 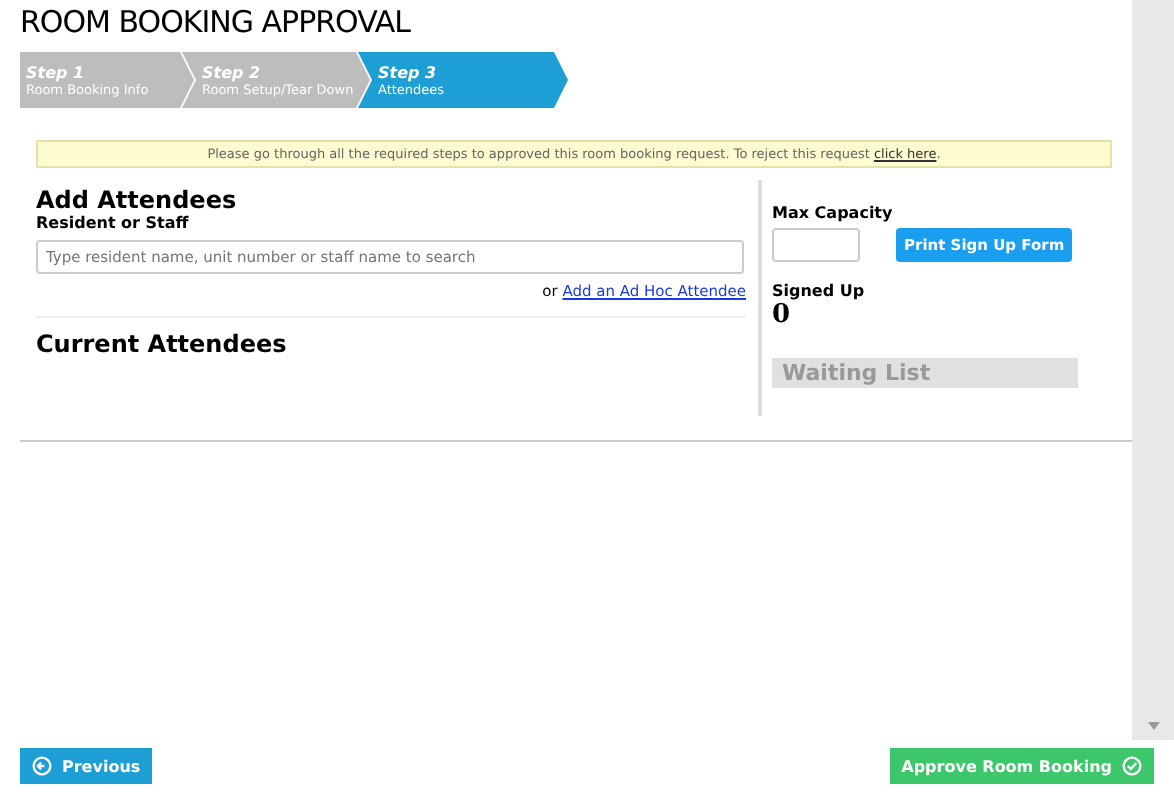 I want to click on approve-button: Approve Room Booking, so click(x=1021, y=766).